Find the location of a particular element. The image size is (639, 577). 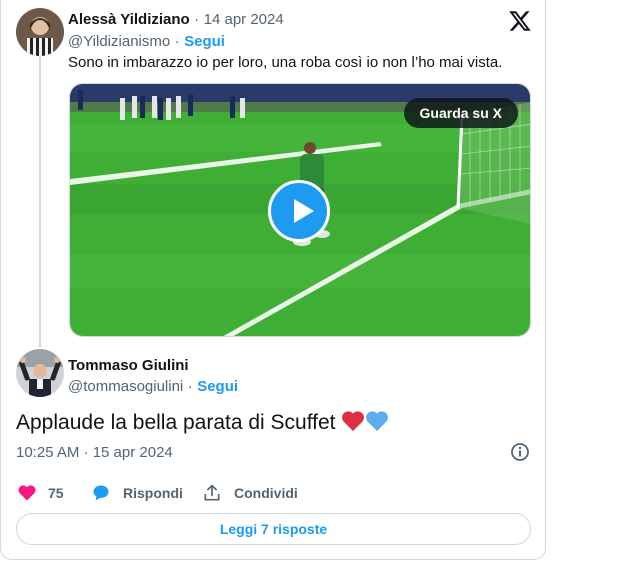

follow-button-tommaso: Segui is located at coordinates (217, 386).